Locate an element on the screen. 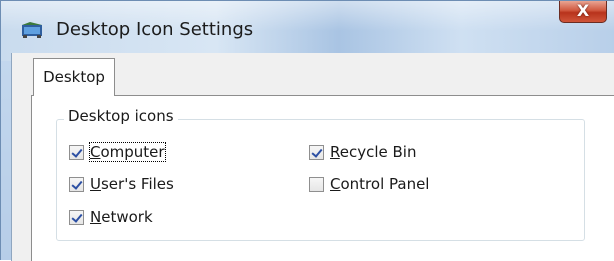  checkbox-users-files-box is located at coordinates (76, 184).